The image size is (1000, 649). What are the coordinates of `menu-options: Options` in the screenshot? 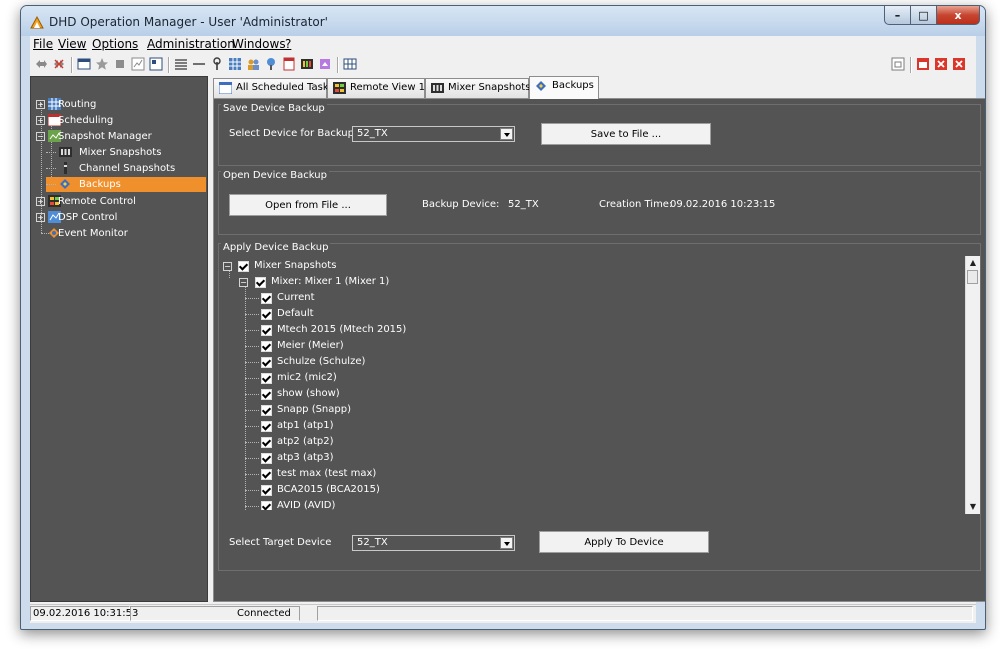 It's located at (115, 44).